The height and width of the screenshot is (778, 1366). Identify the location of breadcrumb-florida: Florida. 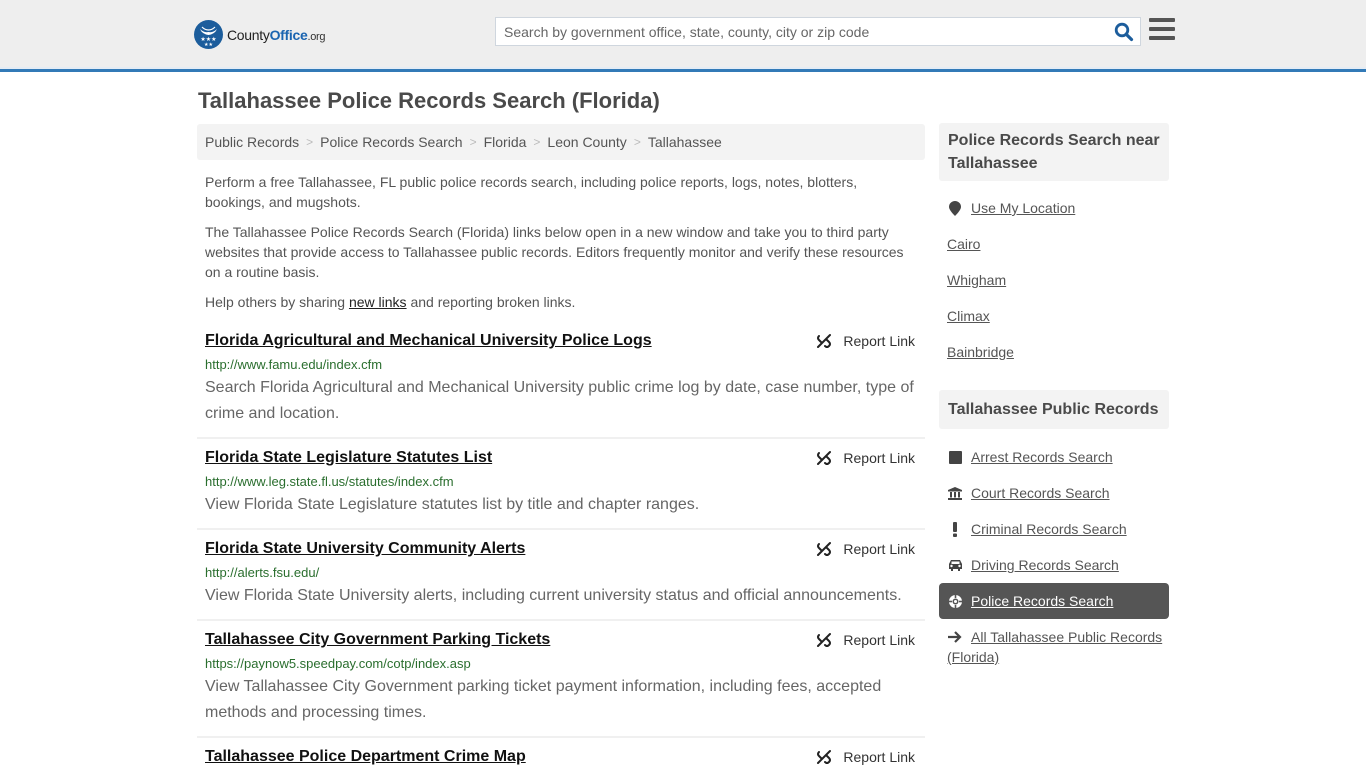
(505, 142).